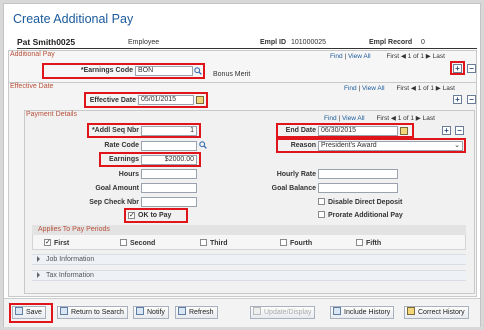 Image resolution: width=484 pixels, height=330 pixels. I want to click on goal-balance-input, so click(358, 188).